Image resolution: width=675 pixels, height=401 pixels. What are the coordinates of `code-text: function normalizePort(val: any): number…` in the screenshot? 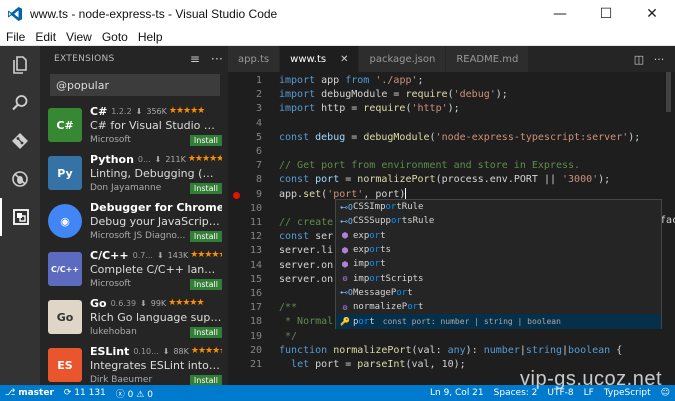 It's located at (450, 351).